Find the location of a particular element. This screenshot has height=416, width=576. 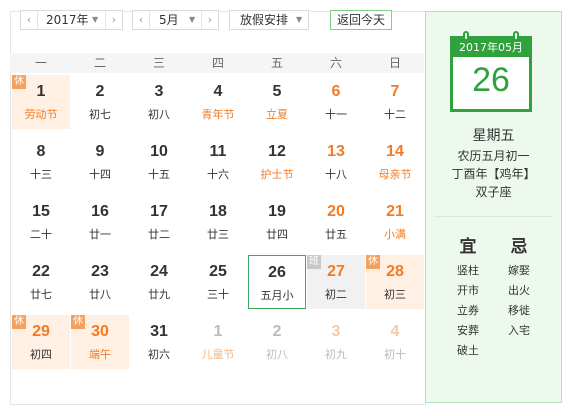

festival-label: 劳动节 is located at coordinates (41, 114).